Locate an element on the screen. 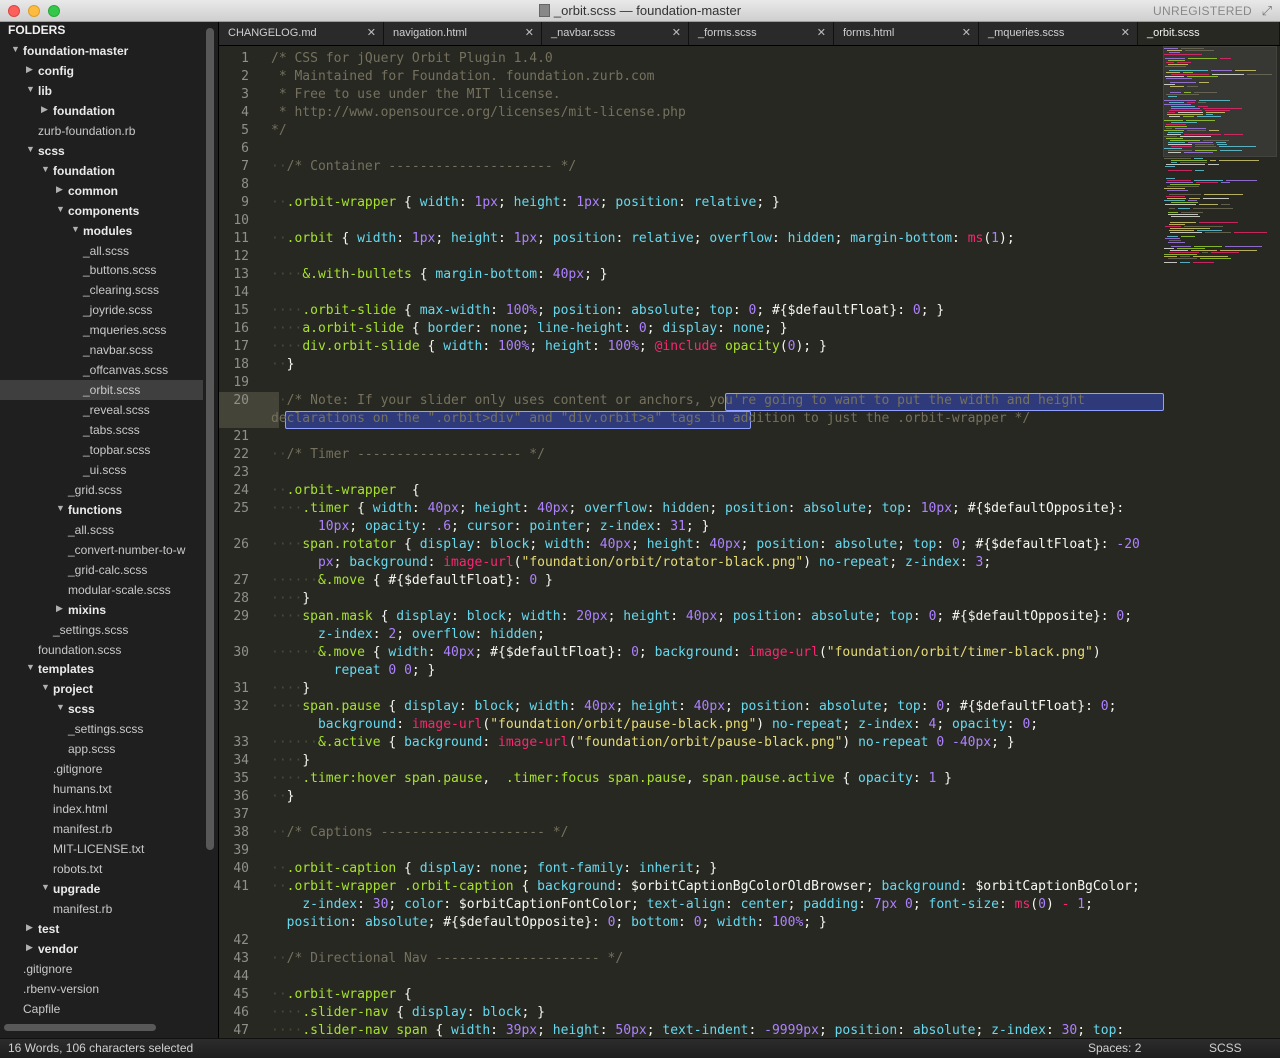 The width and height of the screenshot is (1280, 1058). tab-orbit-scss: _orbit.scss is located at coordinates (1209, 33).